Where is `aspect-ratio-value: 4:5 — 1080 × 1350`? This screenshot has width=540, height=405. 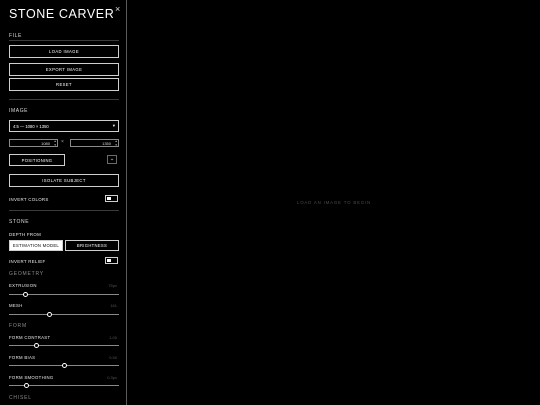
aspect-ratio-value: 4:5 — 1080 × 1350 is located at coordinates (31, 126).